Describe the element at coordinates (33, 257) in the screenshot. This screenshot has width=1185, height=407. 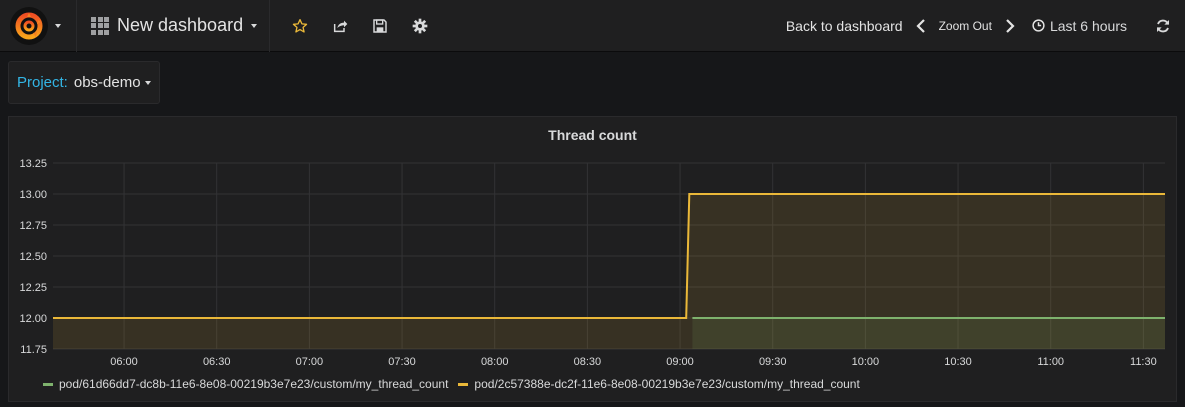
I see `y-tick-label: 12.50` at that location.